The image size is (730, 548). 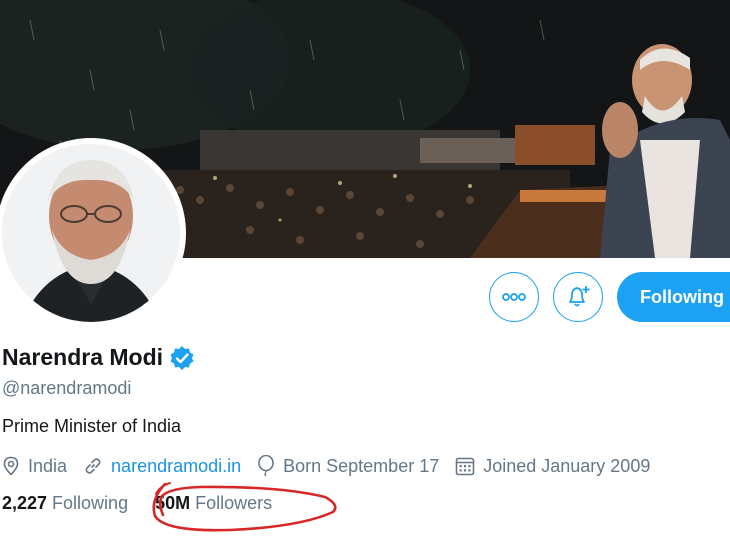 What do you see at coordinates (92, 426) in the screenshot?
I see `profile-bio: Prime Minister of India` at bounding box center [92, 426].